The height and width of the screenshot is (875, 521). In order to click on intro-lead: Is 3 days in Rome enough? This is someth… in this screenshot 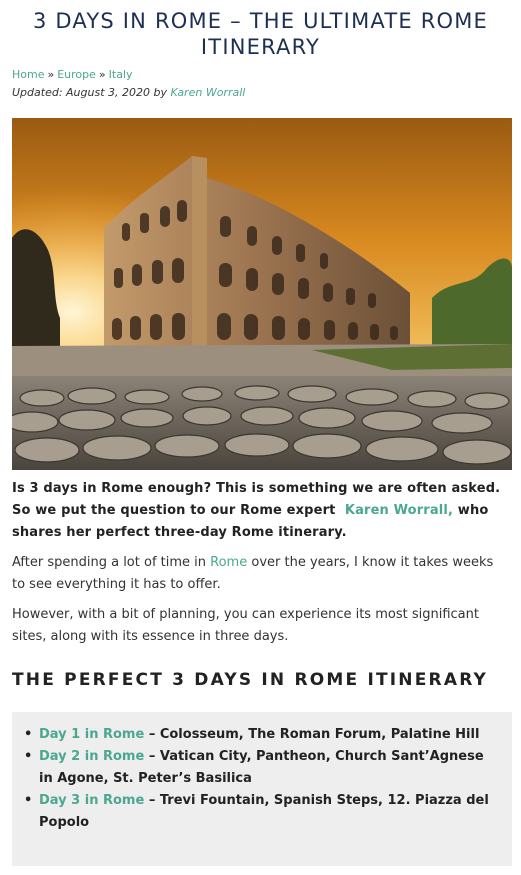, I will do `click(261, 511)`.